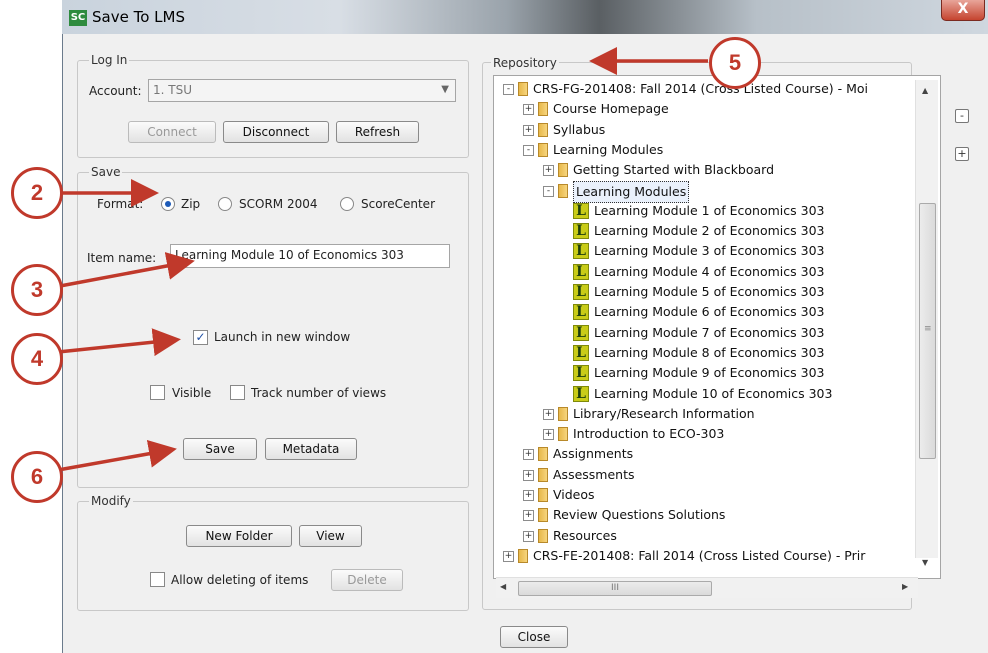  What do you see at coordinates (276, 132) in the screenshot?
I see `disconnect-button: Disconnect` at bounding box center [276, 132].